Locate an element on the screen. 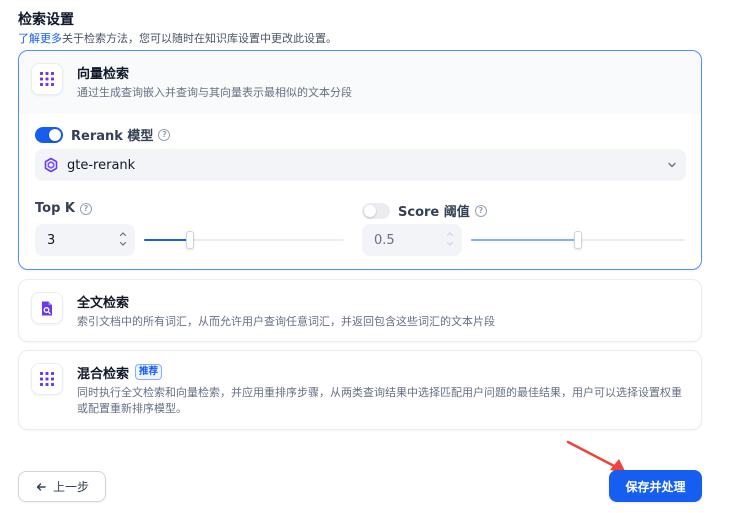  hybrid-search-title: 混合检索 is located at coordinates (103, 374).